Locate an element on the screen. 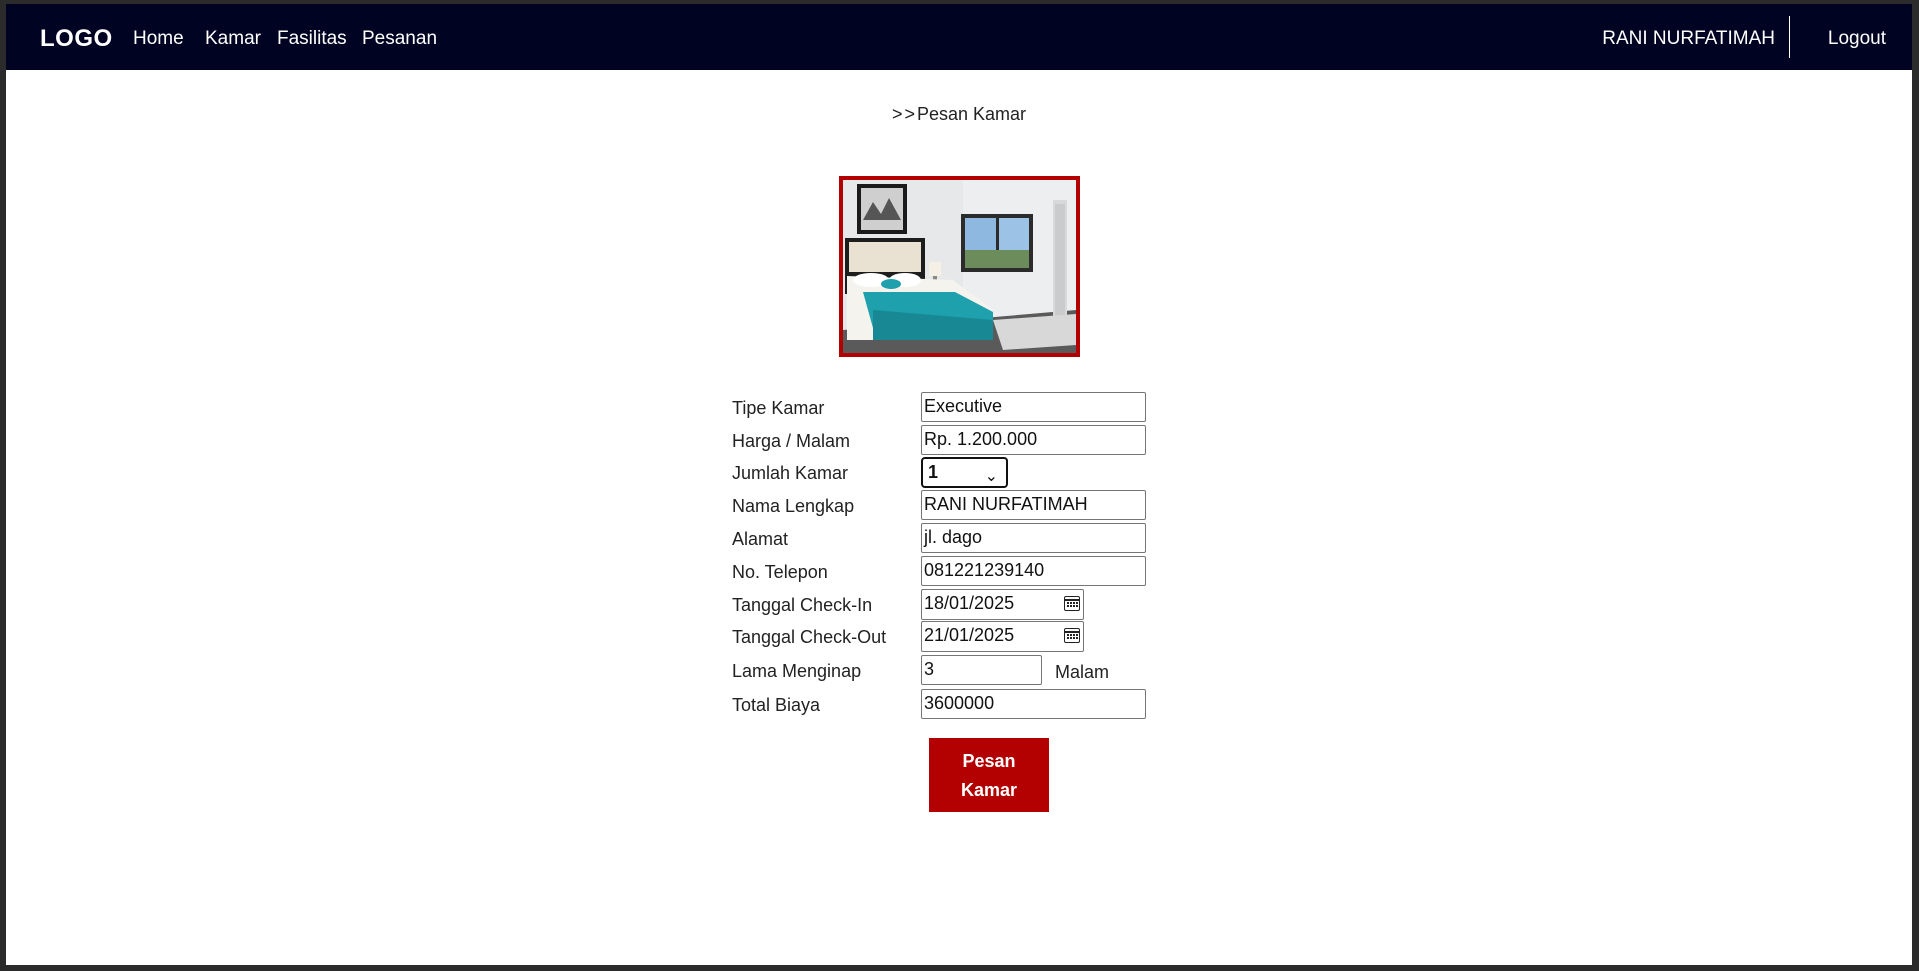 The height and width of the screenshot is (971, 1919). checkin-date-field: 18/01/2025 is located at coordinates (1002, 604).